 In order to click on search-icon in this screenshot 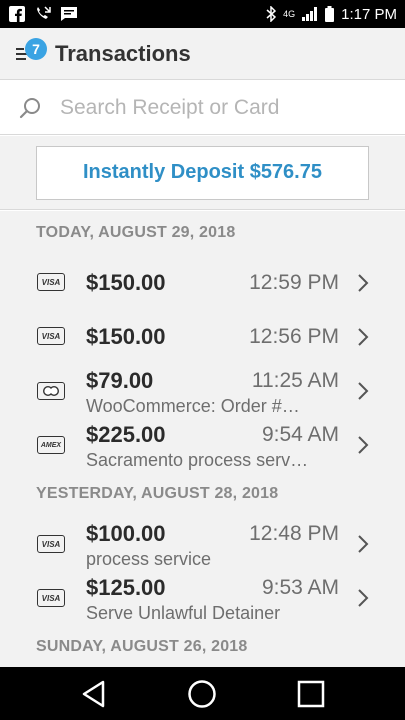, I will do `click(30, 108)`.